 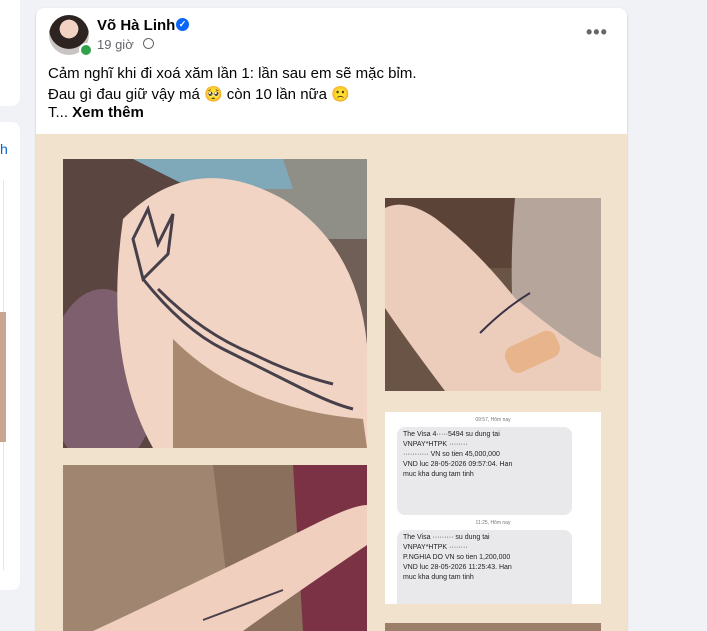 I want to click on left-thumbnail, so click(x=3, y=377).